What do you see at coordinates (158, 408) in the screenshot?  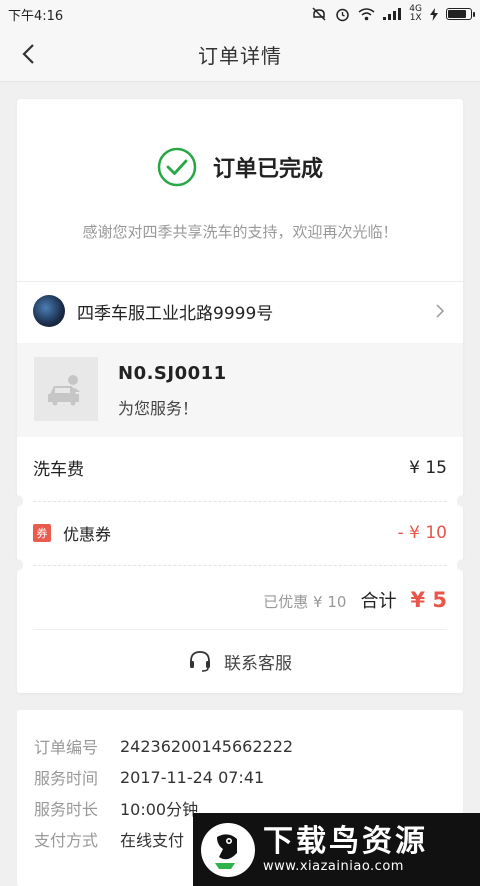 I see `service-message: 为您服务！` at bounding box center [158, 408].